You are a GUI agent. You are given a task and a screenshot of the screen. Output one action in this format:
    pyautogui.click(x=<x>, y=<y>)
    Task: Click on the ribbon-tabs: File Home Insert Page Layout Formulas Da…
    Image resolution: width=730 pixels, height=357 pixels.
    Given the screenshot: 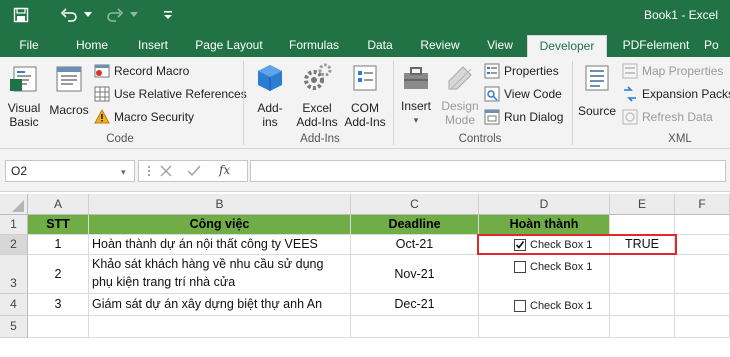 What is the action you would take?
    pyautogui.click(x=365, y=44)
    